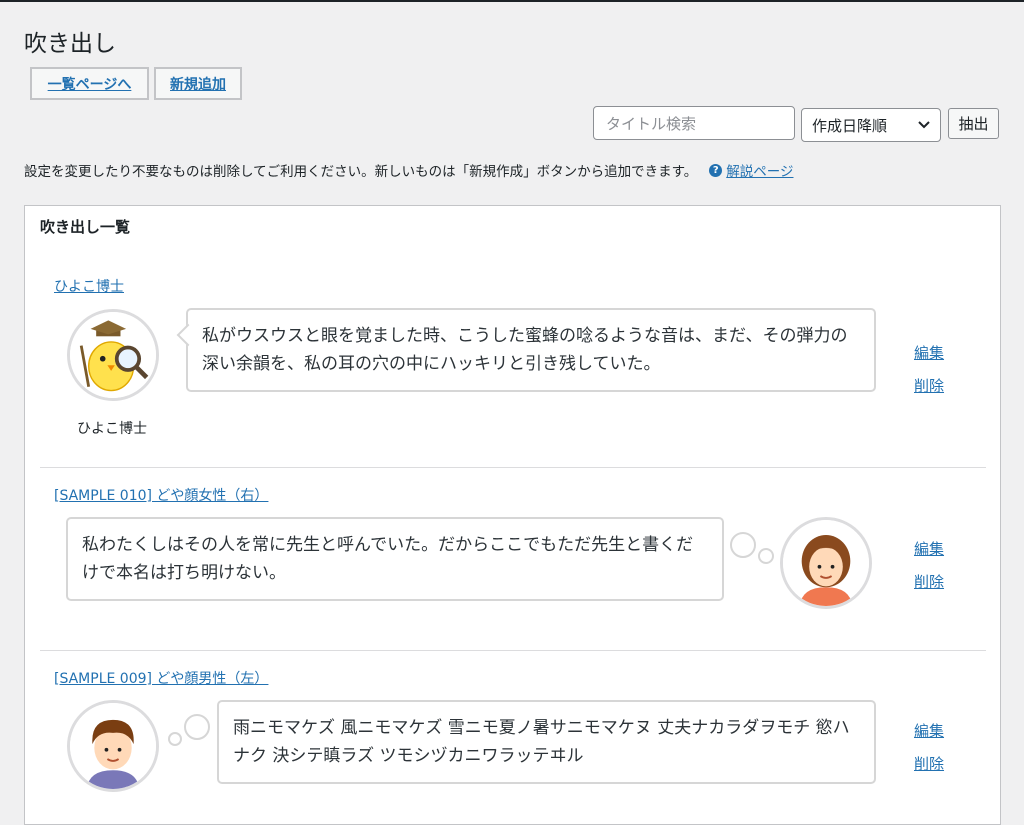  What do you see at coordinates (826, 563) in the screenshot?
I see `avatar-woman` at bounding box center [826, 563].